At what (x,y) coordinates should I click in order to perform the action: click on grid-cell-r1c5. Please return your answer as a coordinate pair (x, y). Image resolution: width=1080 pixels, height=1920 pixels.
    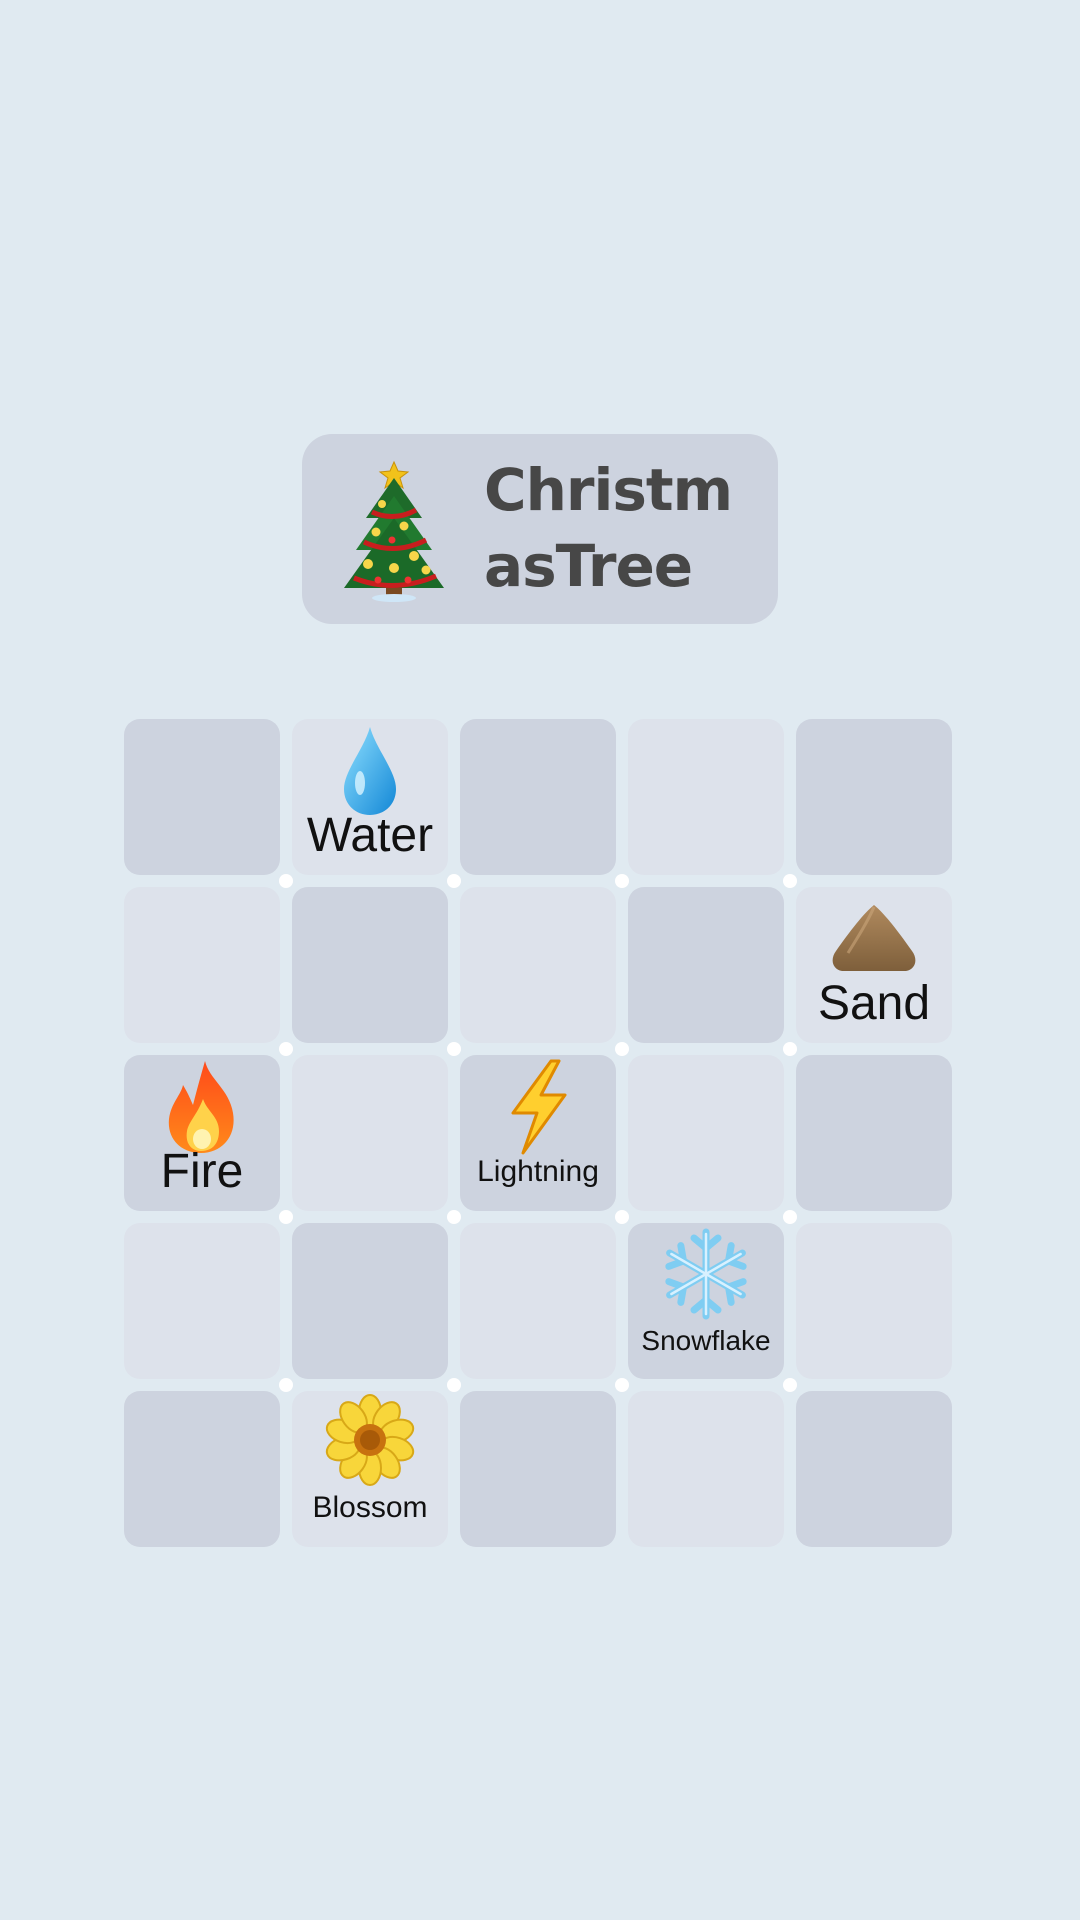
    Looking at the image, I should click on (874, 797).